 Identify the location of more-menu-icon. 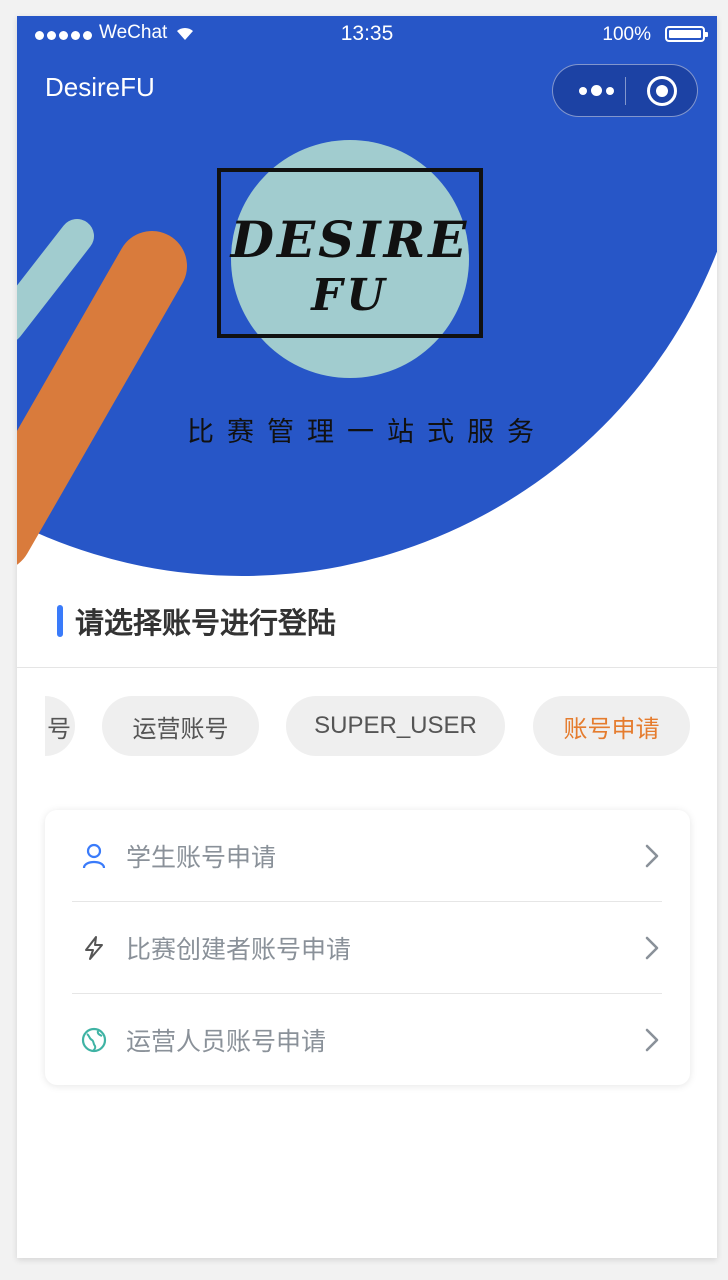
(596, 90).